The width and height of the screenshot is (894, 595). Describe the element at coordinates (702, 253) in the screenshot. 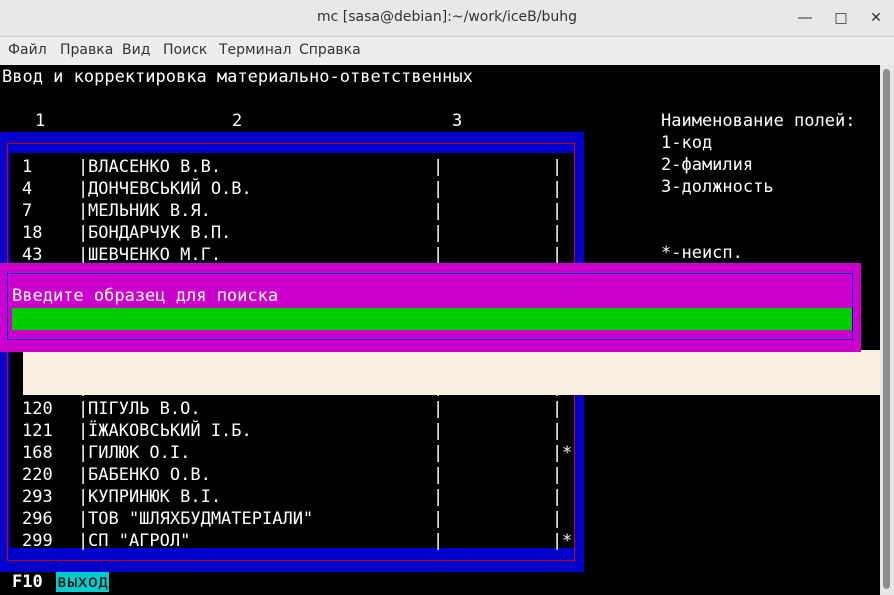

I see `legend-note-unused: *-неисп.` at that location.